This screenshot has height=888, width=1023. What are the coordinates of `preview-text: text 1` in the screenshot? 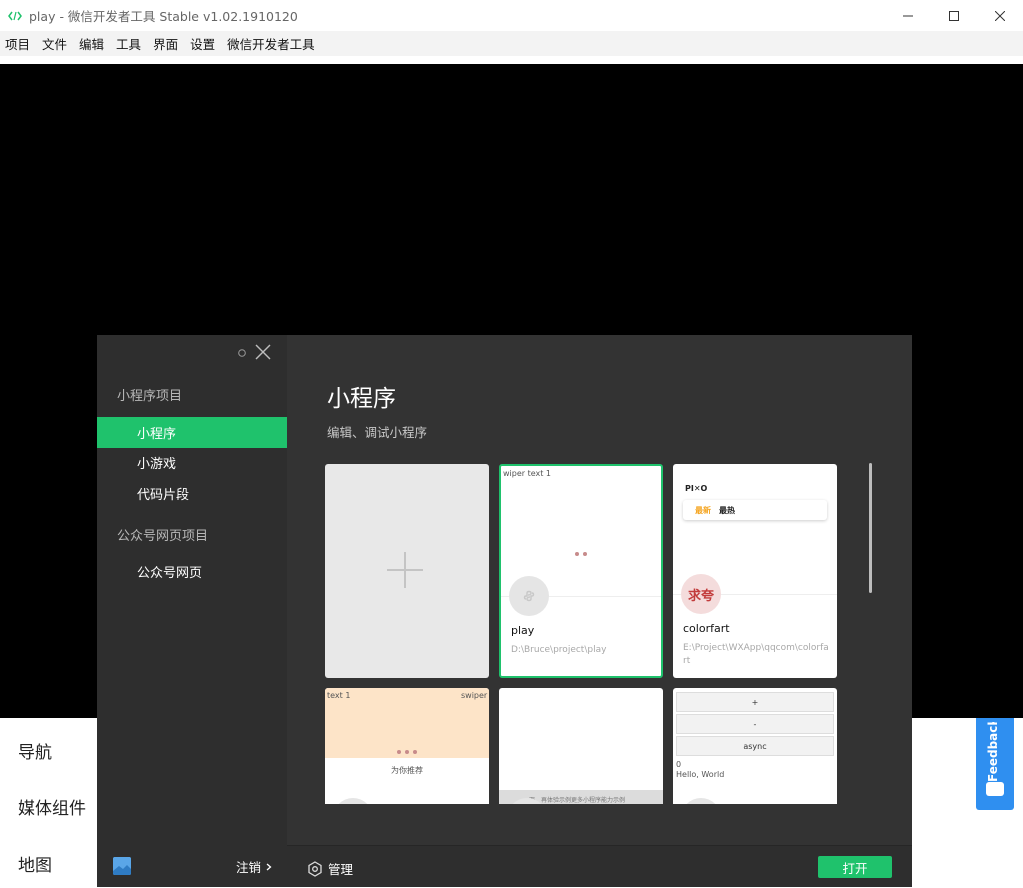 It's located at (339, 695).